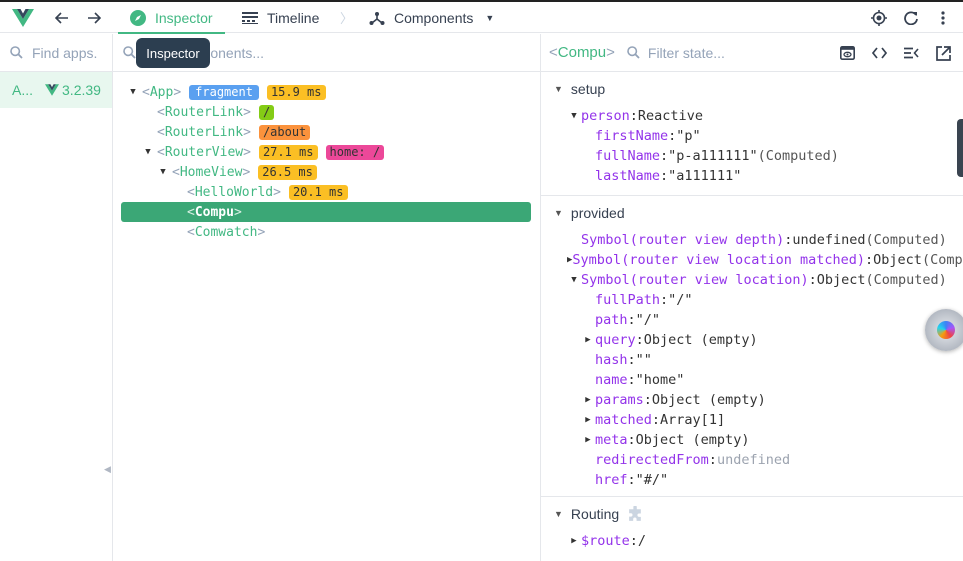  Describe the element at coordinates (52, 90) in the screenshot. I see `vue-logo-icon` at that location.